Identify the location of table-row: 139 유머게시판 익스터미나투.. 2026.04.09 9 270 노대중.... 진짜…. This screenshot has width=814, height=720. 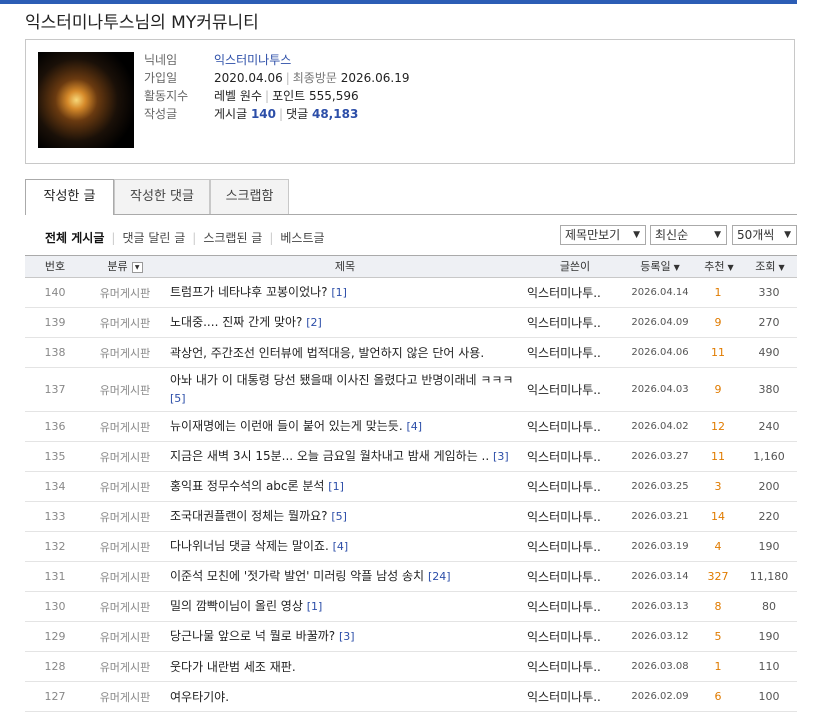
(411, 323).